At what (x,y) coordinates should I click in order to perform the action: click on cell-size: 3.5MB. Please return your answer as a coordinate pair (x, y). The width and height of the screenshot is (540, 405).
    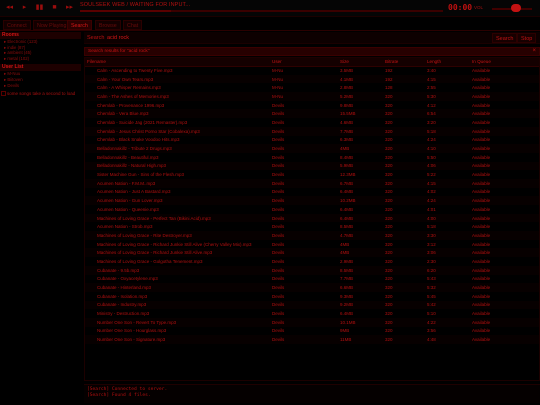
    Looking at the image, I should click on (347, 71).